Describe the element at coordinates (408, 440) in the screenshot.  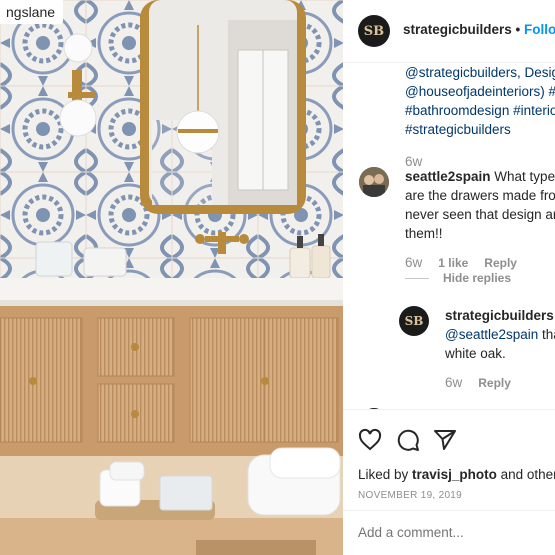
I see `comment-icon` at that location.